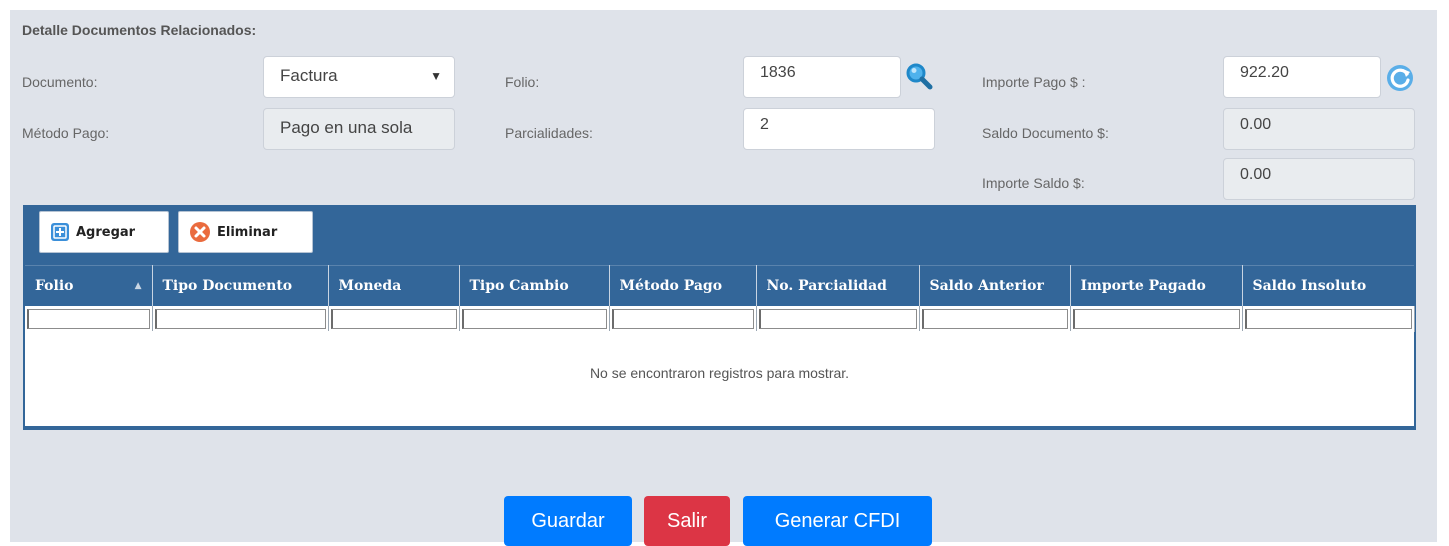 The height and width of the screenshot is (546, 1449). Describe the element at coordinates (89, 285) in the screenshot. I see `column-header-folio: Folio ▲` at that location.